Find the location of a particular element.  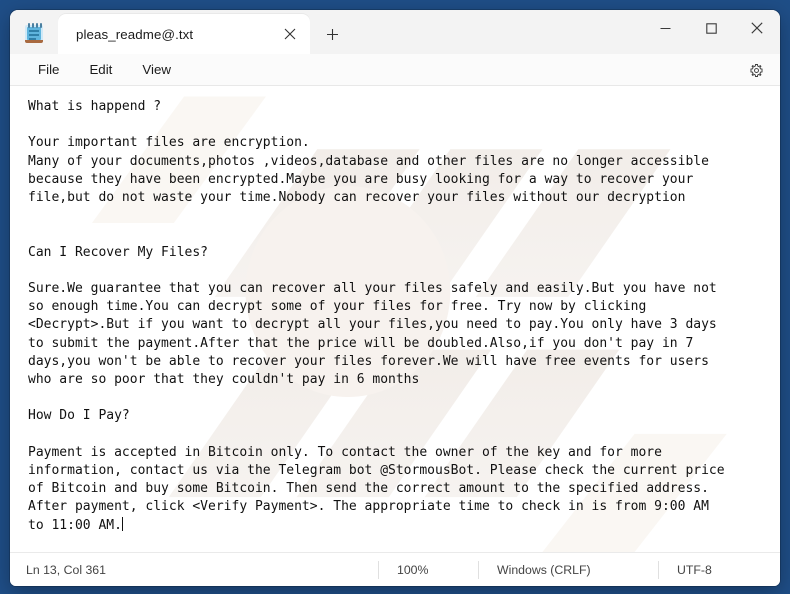

title-bar: pleas_readme@.txt is located at coordinates (395, 32).